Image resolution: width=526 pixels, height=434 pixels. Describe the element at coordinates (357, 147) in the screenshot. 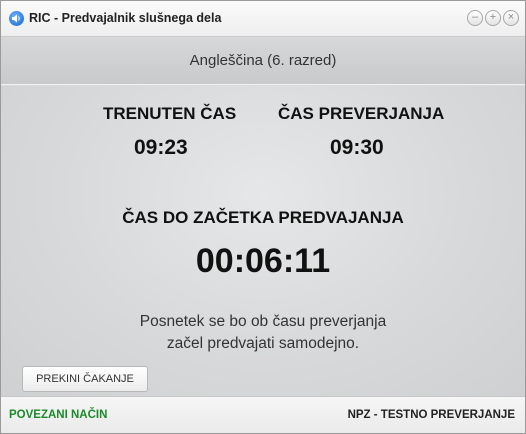

I see `check-time-value: 09:30` at that location.